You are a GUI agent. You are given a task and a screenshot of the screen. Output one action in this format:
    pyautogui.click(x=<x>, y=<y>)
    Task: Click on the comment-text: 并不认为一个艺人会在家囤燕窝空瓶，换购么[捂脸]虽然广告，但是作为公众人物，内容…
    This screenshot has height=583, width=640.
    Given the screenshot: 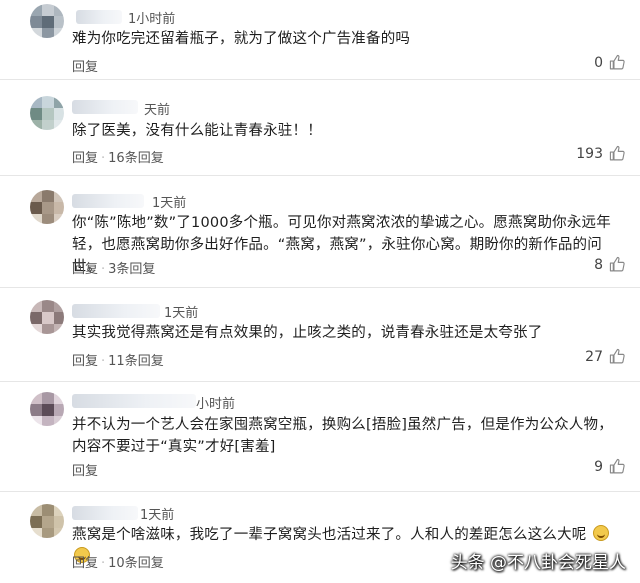 What is the action you would take?
    pyautogui.click(x=342, y=436)
    